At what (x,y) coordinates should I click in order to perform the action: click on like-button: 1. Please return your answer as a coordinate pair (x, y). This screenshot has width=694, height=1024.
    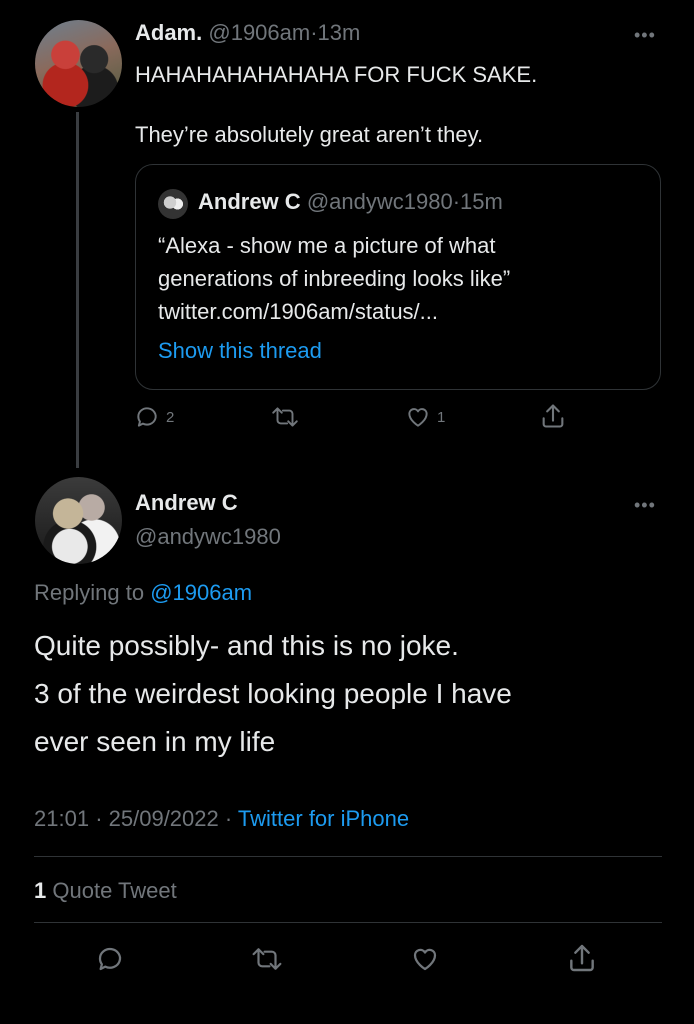
    Looking at the image, I should click on (425, 417).